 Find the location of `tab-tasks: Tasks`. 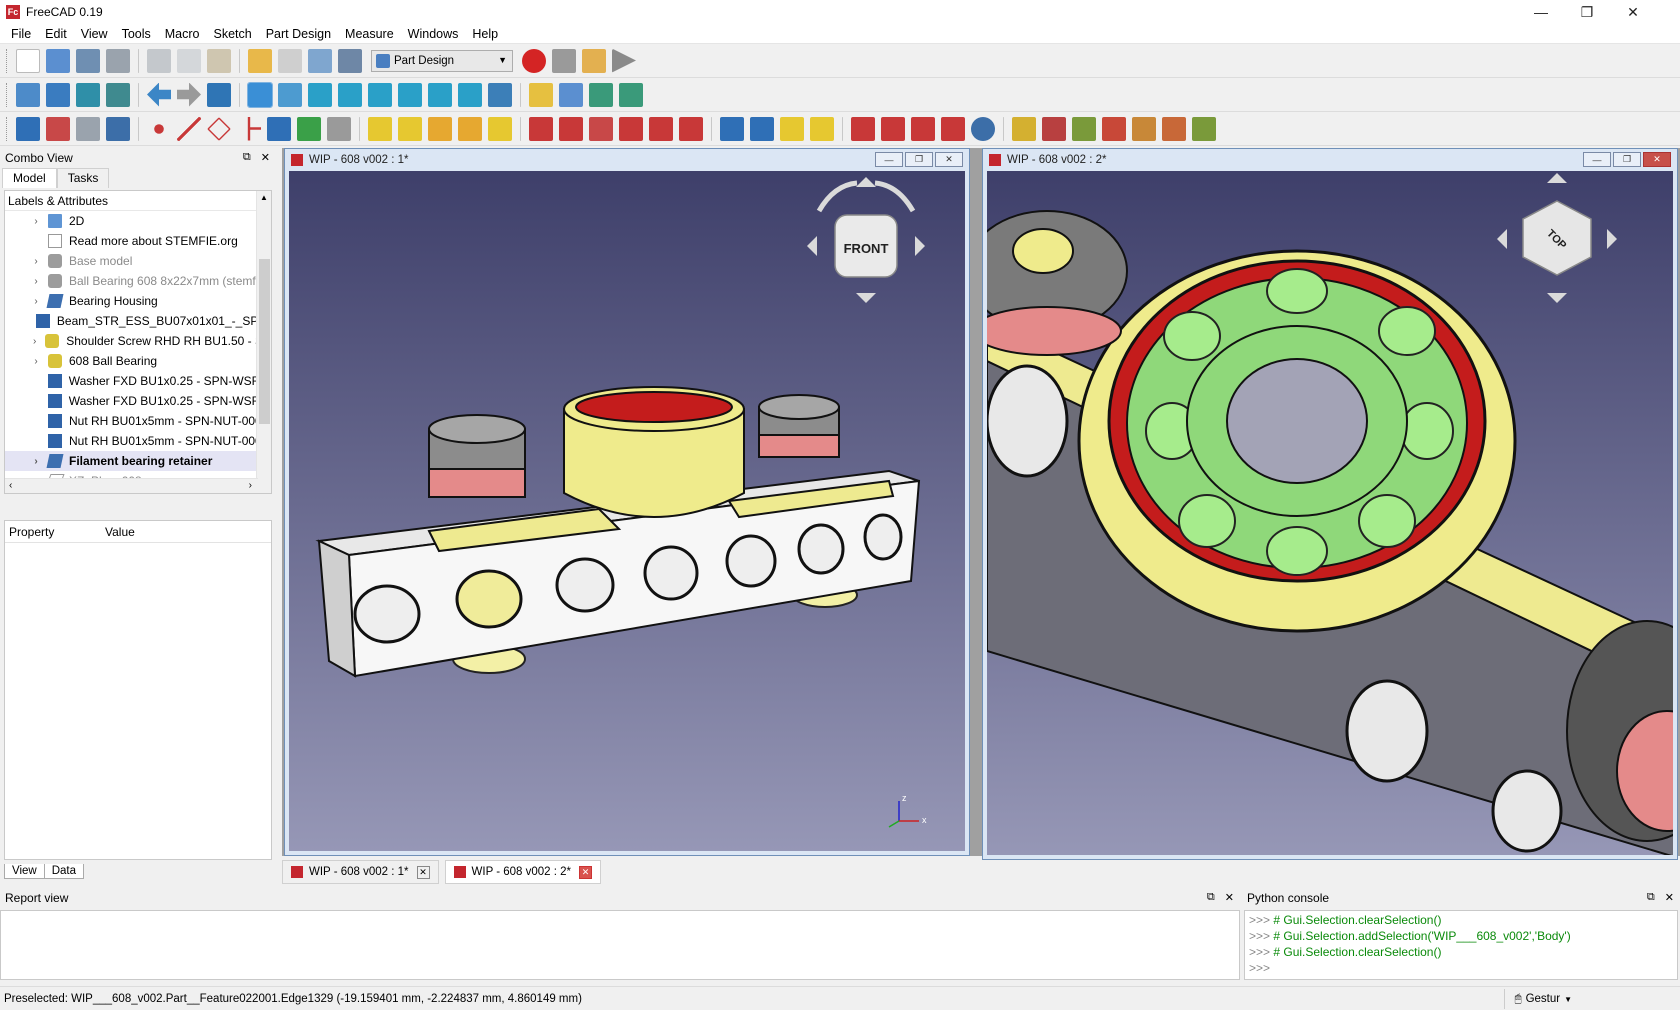

tab-tasks: Tasks is located at coordinates (83, 178).